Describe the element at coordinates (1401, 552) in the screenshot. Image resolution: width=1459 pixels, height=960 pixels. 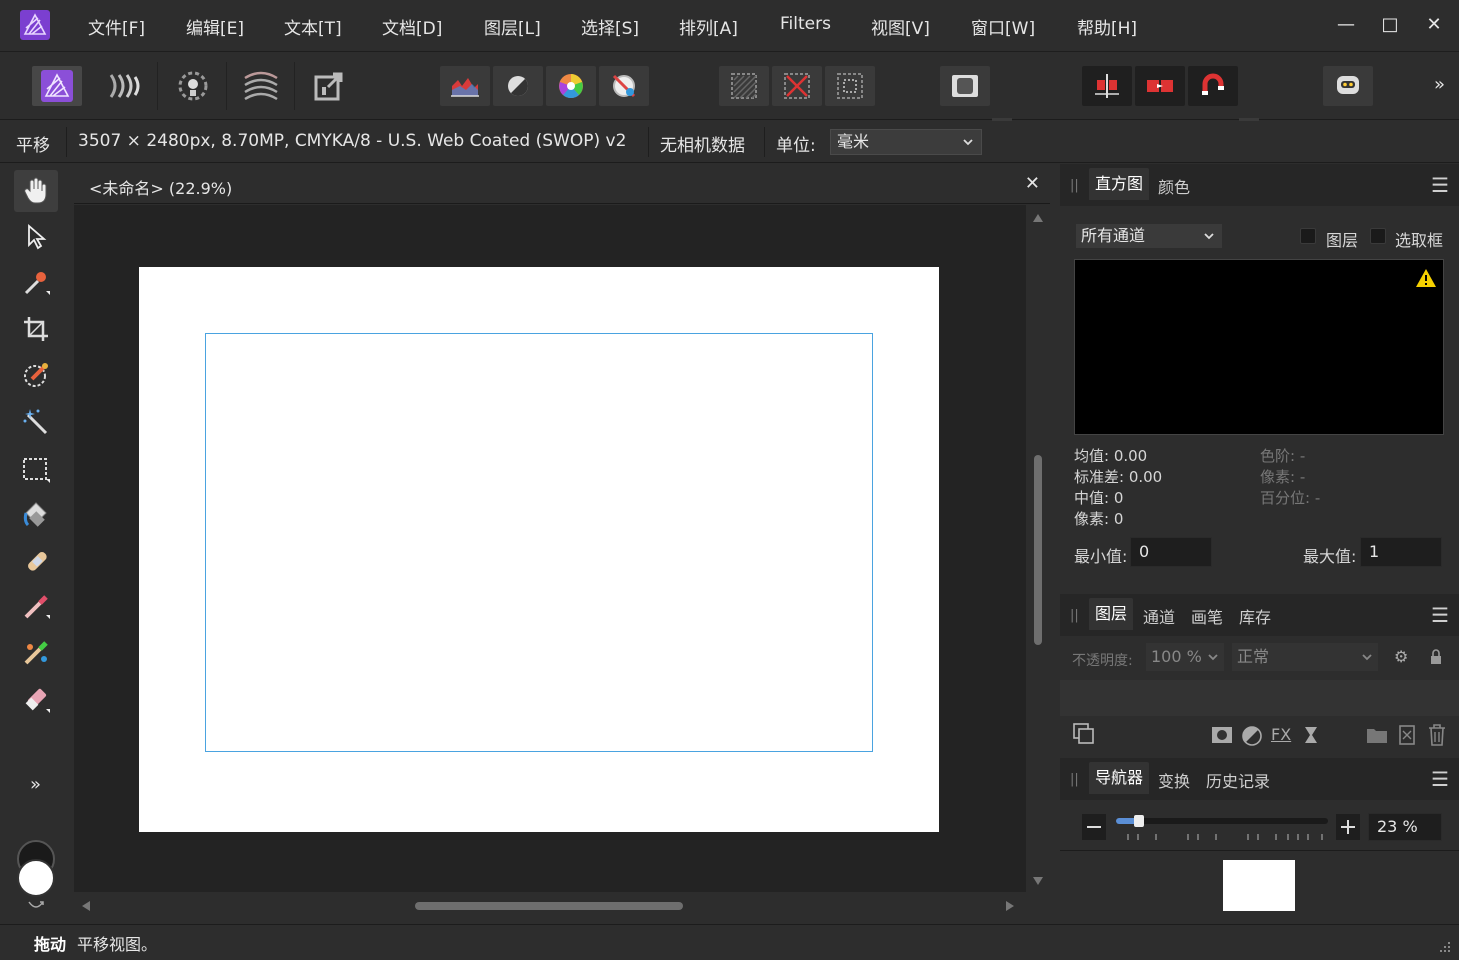
I see `max-value-input: 1` at that location.